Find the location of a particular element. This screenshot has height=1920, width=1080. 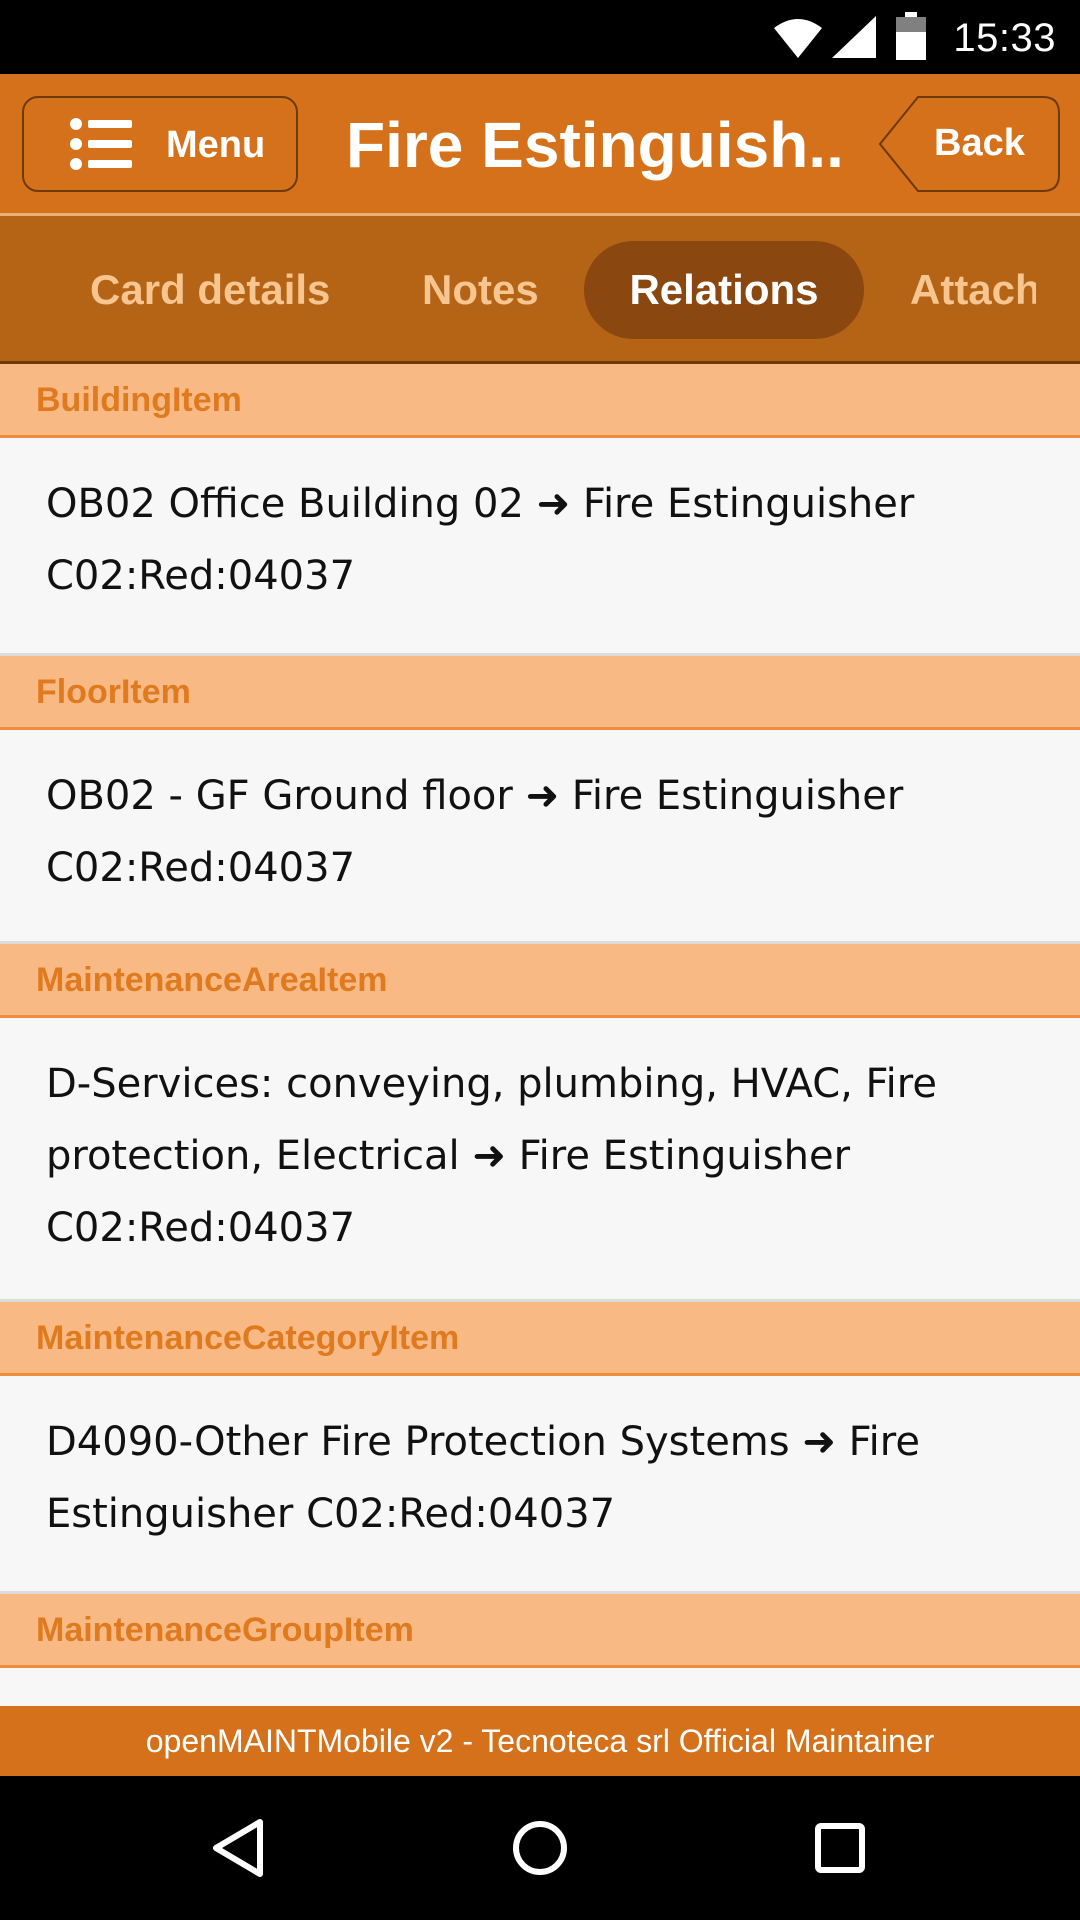

section-header-label: MaintenanceGroupItem is located at coordinates (225, 1630).